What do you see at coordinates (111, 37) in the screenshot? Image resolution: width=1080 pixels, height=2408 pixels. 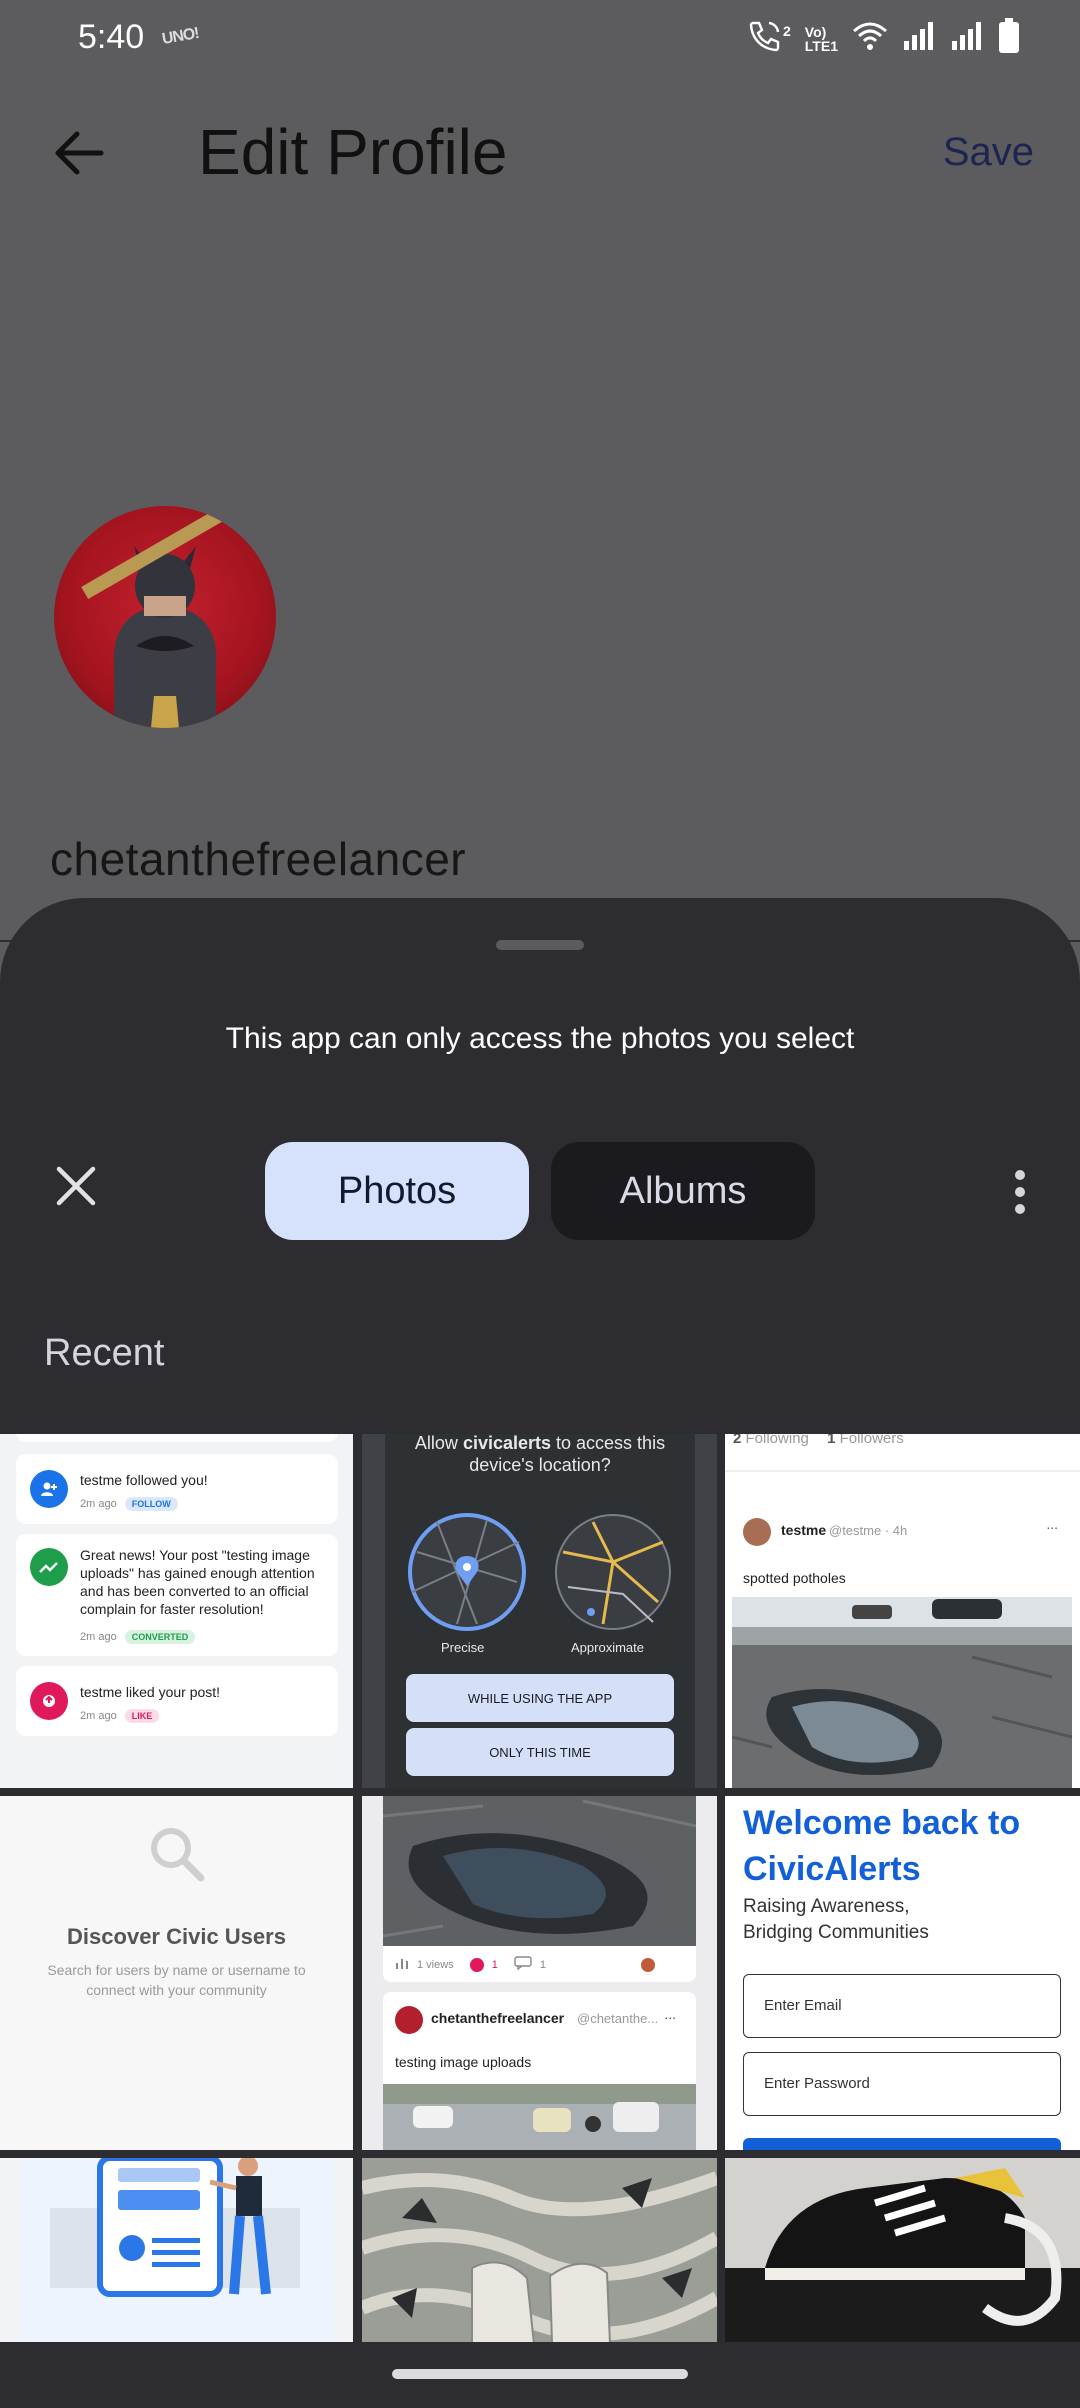 I see `status-time: 5:40` at bounding box center [111, 37].